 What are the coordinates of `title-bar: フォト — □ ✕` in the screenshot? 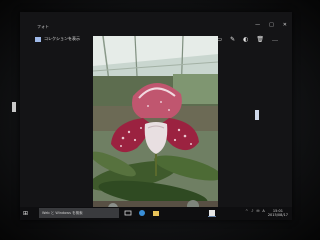 It's located at (156, 22).